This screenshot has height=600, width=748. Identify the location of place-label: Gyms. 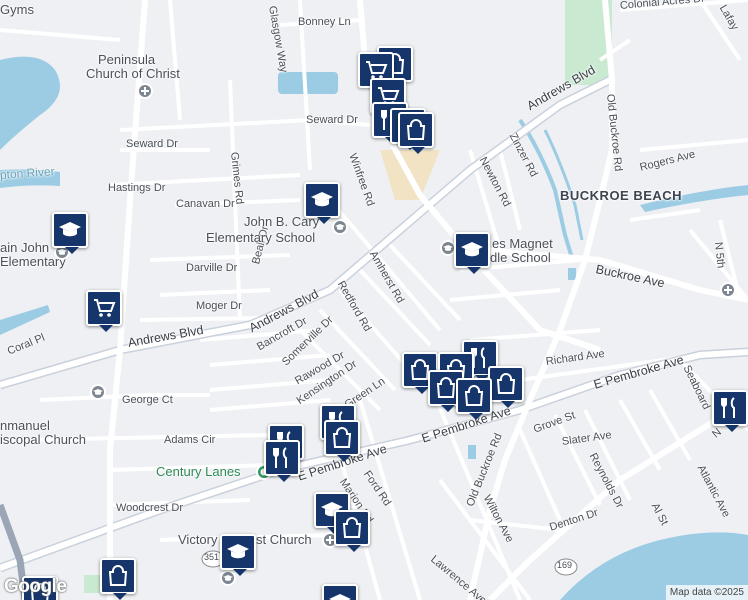
(17, 9).